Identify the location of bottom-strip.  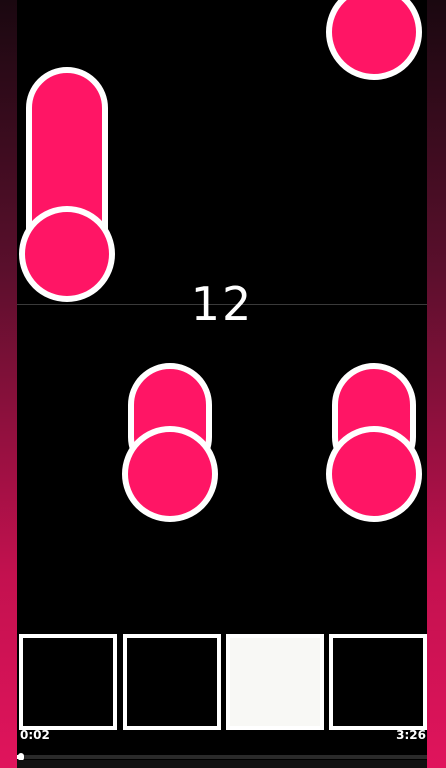
(222, 764).